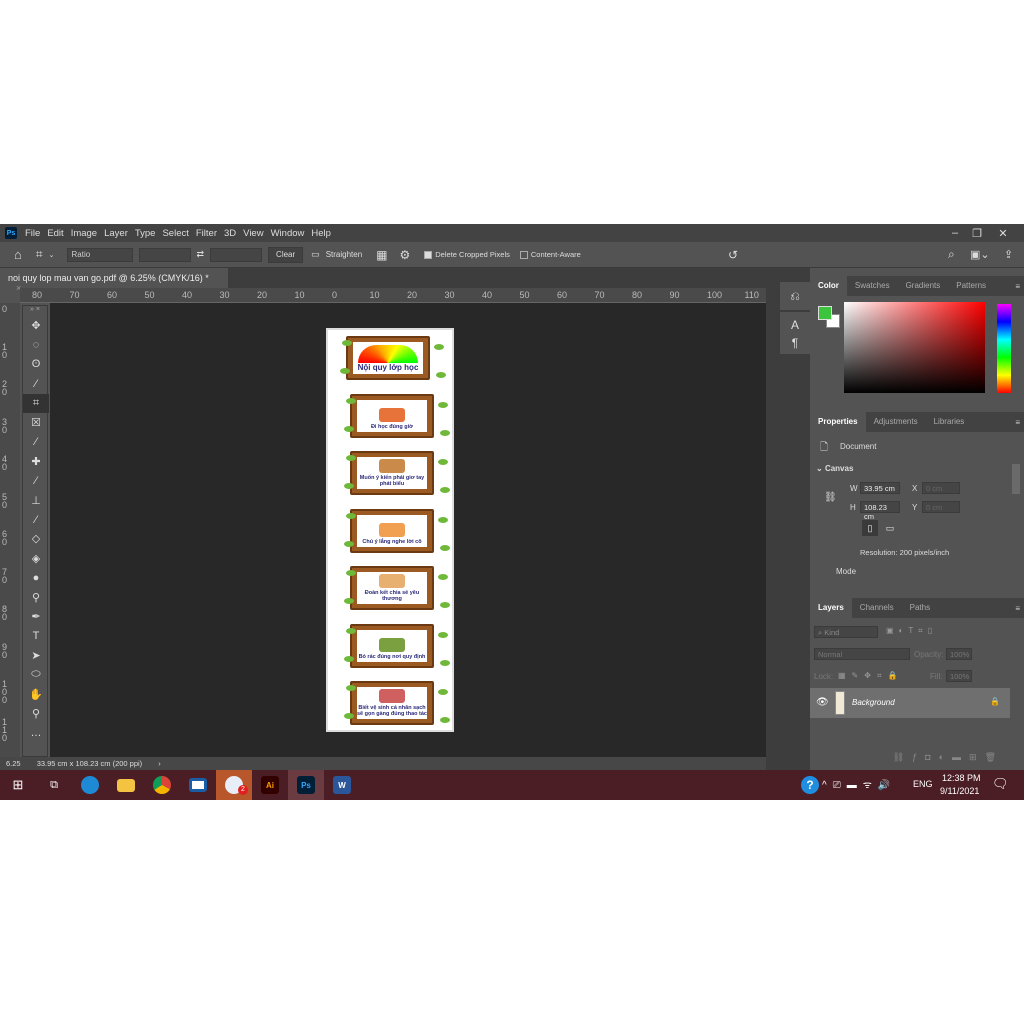  What do you see at coordinates (822, 702) in the screenshot?
I see `visibility-eye-icon: 👁` at bounding box center [822, 702].